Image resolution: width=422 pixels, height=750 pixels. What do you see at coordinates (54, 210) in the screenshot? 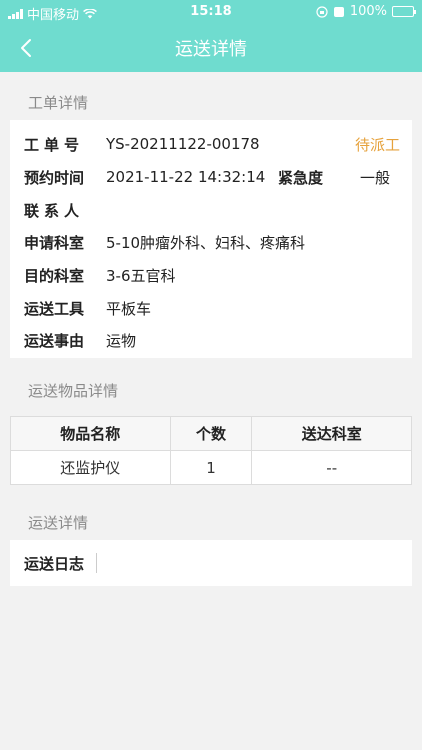
I see `contact-label: 联系人` at bounding box center [54, 210].